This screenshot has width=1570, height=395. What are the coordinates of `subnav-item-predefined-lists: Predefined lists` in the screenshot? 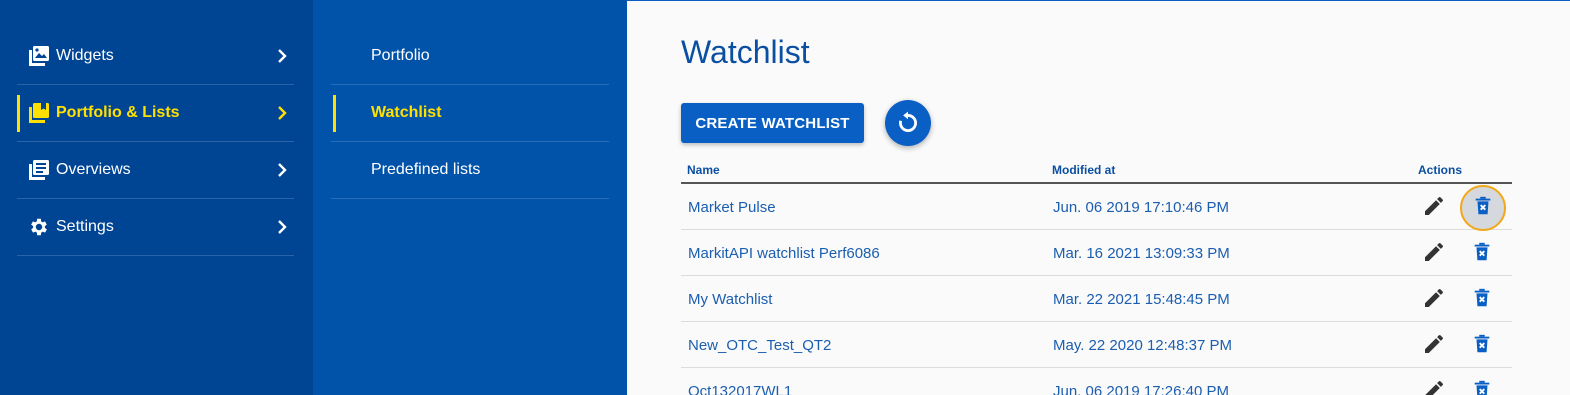 It's located at (470, 170).